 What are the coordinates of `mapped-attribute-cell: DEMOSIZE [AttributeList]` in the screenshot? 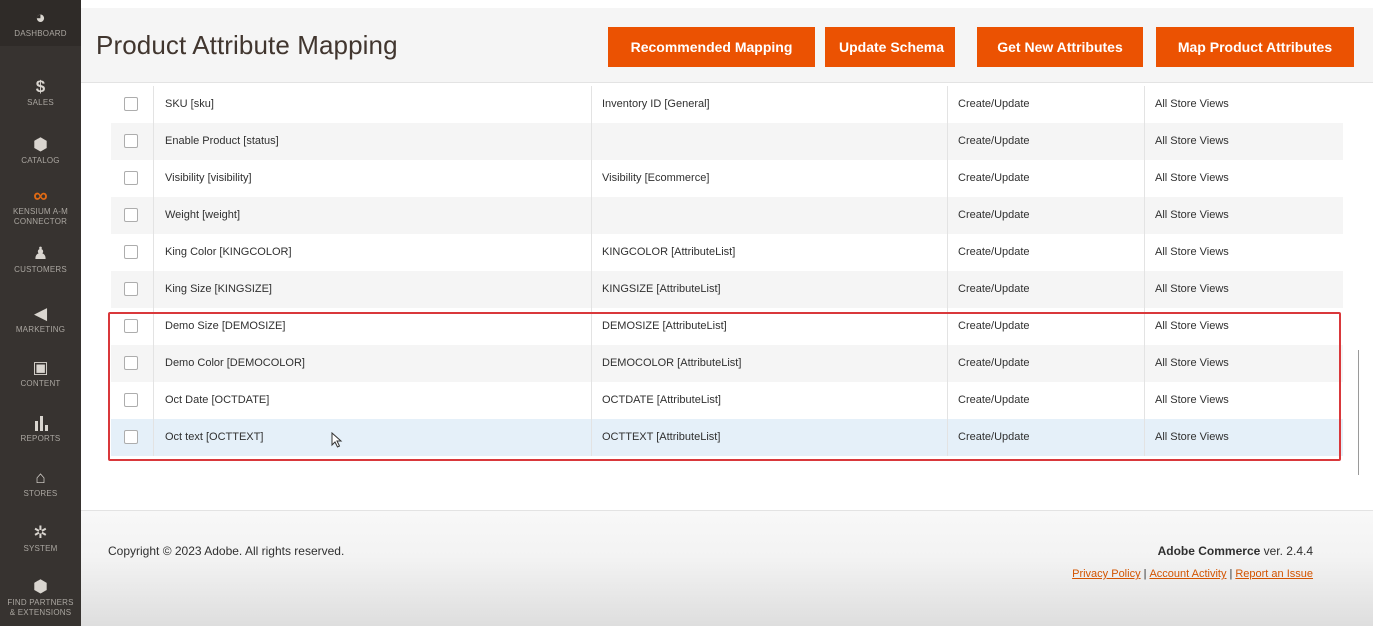 It's located at (770, 326).